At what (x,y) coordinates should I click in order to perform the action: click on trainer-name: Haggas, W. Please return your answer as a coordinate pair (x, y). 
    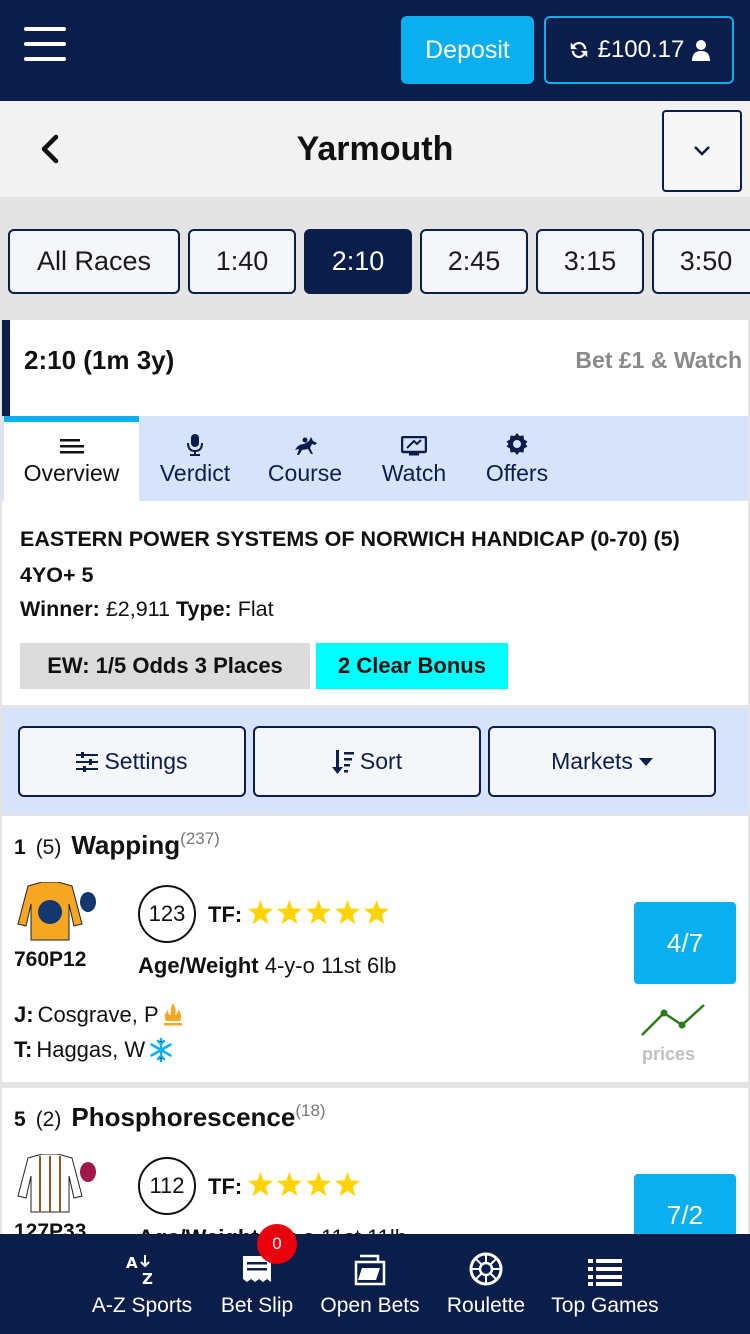
    Looking at the image, I should click on (91, 1049).